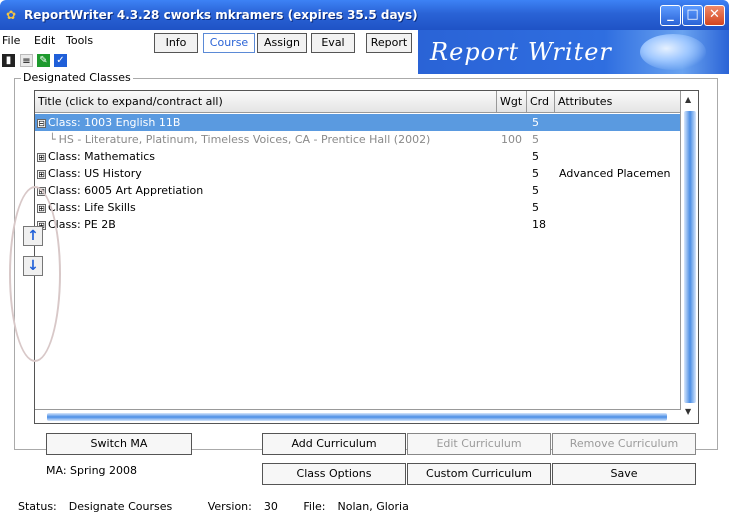  Describe the element at coordinates (229, 43) in the screenshot. I see `tab-course: Course` at that location.